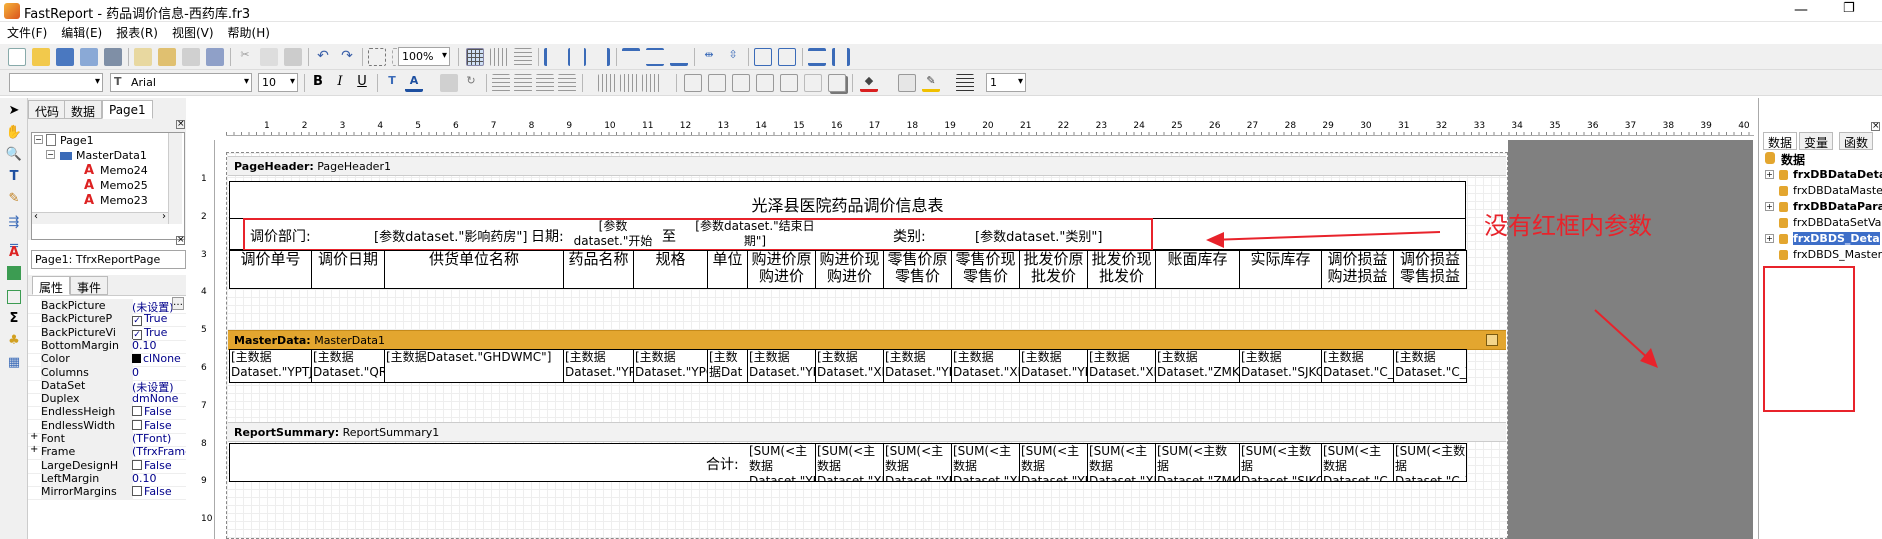  Describe the element at coordinates (965, 83) in the screenshot. I see `frame-style-icon` at that location.